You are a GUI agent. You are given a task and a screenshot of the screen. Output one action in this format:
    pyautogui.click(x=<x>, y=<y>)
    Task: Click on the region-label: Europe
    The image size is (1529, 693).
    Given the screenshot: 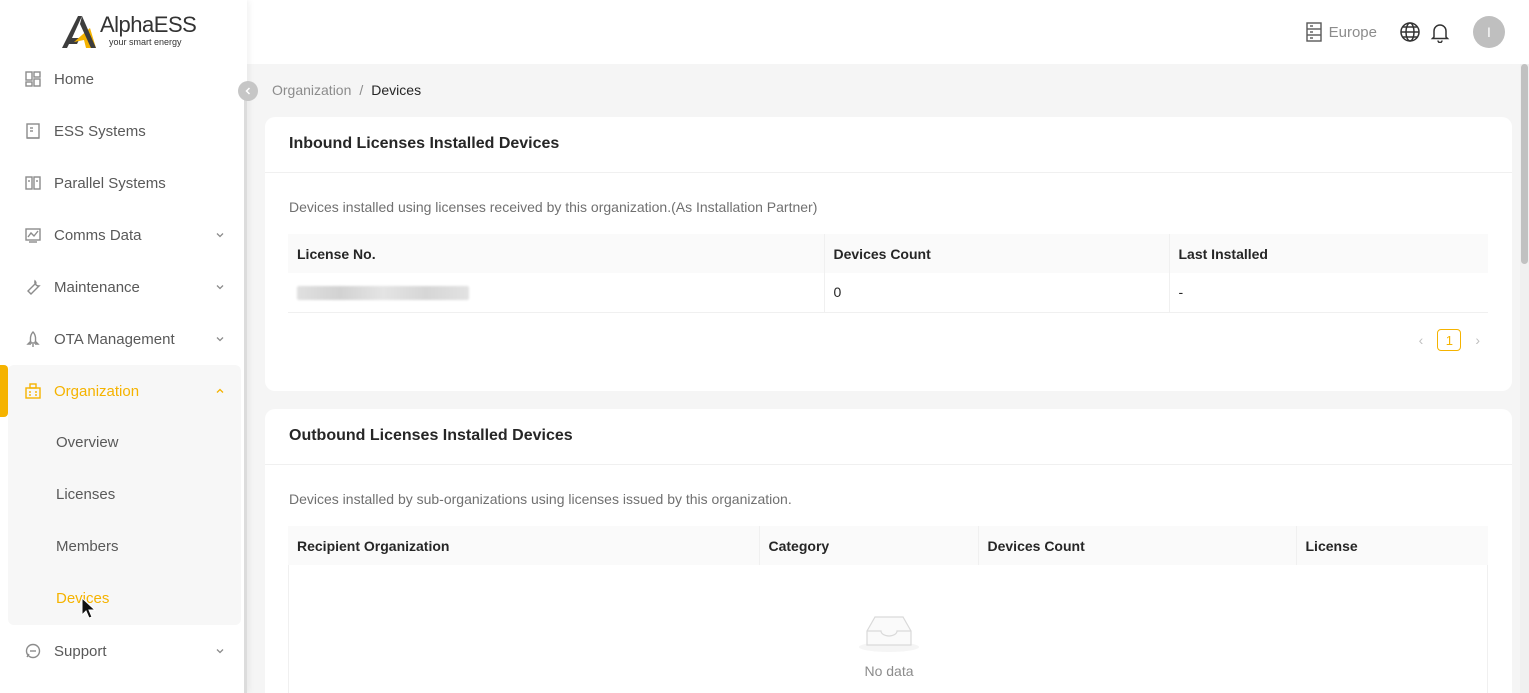 What is the action you would take?
    pyautogui.click(x=1352, y=32)
    